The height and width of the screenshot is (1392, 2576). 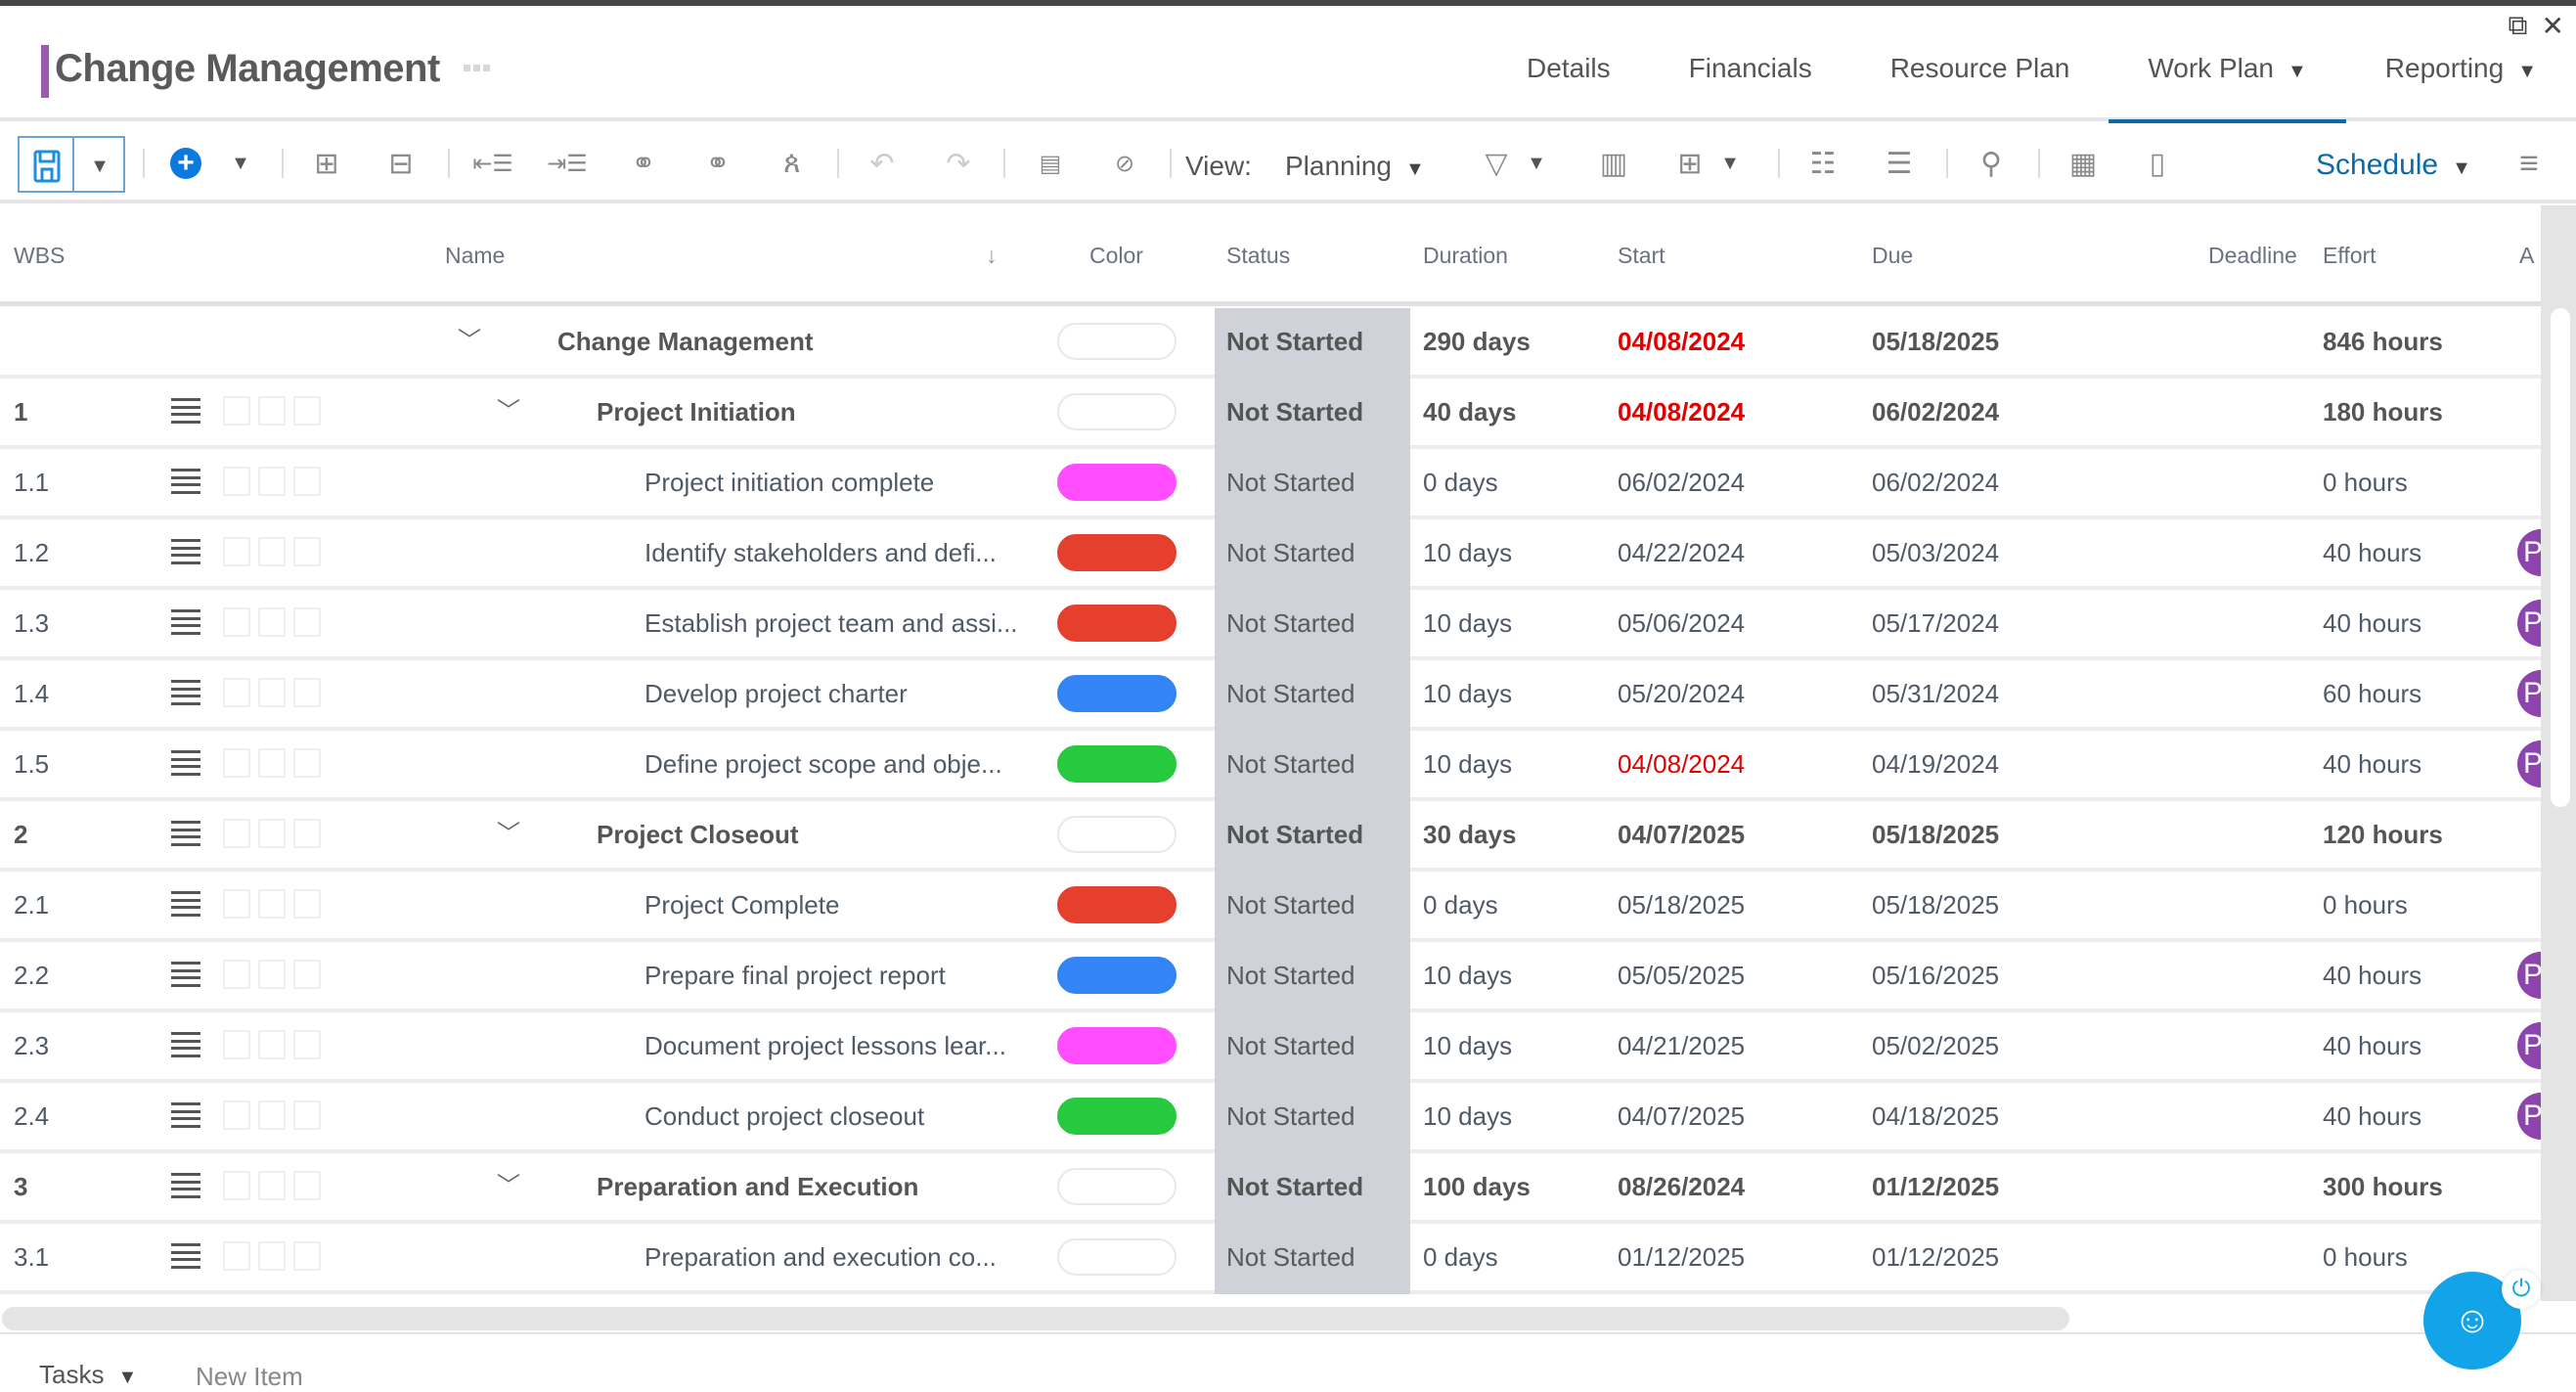 What do you see at coordinates (1935, 1116) in the screenshot?
I see `due-date-cell: 04/18/2025` at bounding box center [1935, 1116].